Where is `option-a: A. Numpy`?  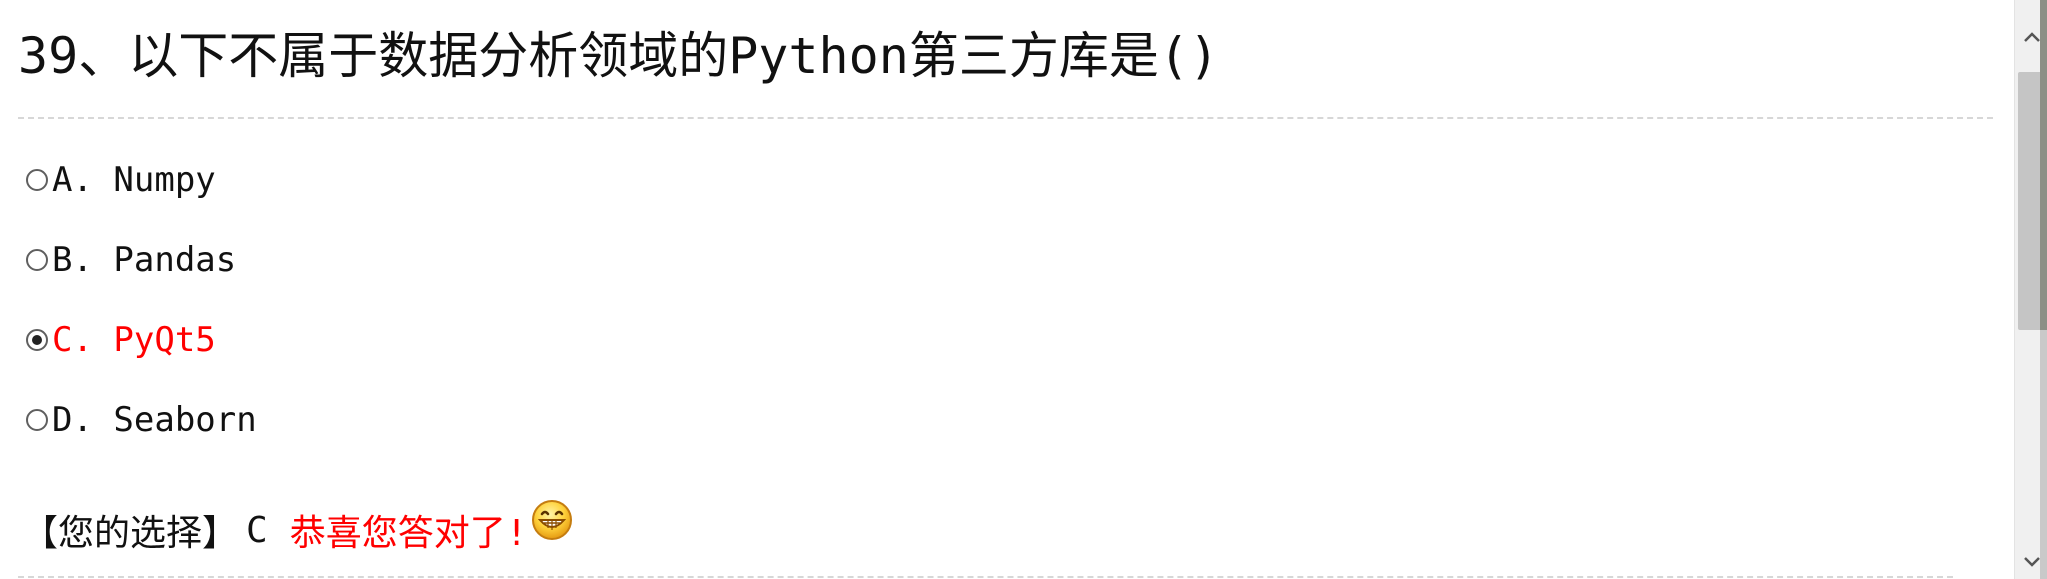 option-a: A. Numpy is located at coordinates (121, 180).